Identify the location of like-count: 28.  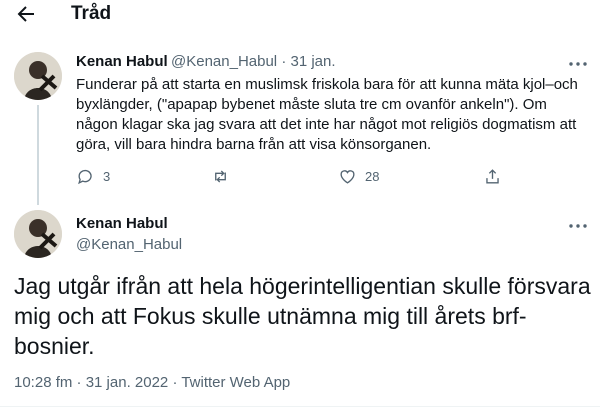
(372, 176).